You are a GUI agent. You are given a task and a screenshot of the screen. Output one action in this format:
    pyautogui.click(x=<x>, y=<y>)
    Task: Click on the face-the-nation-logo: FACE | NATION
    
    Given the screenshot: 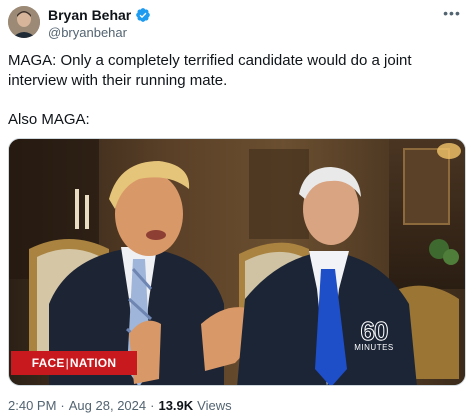 What is the action you would take?
    pyautogui.click(x=74, y=363)
    